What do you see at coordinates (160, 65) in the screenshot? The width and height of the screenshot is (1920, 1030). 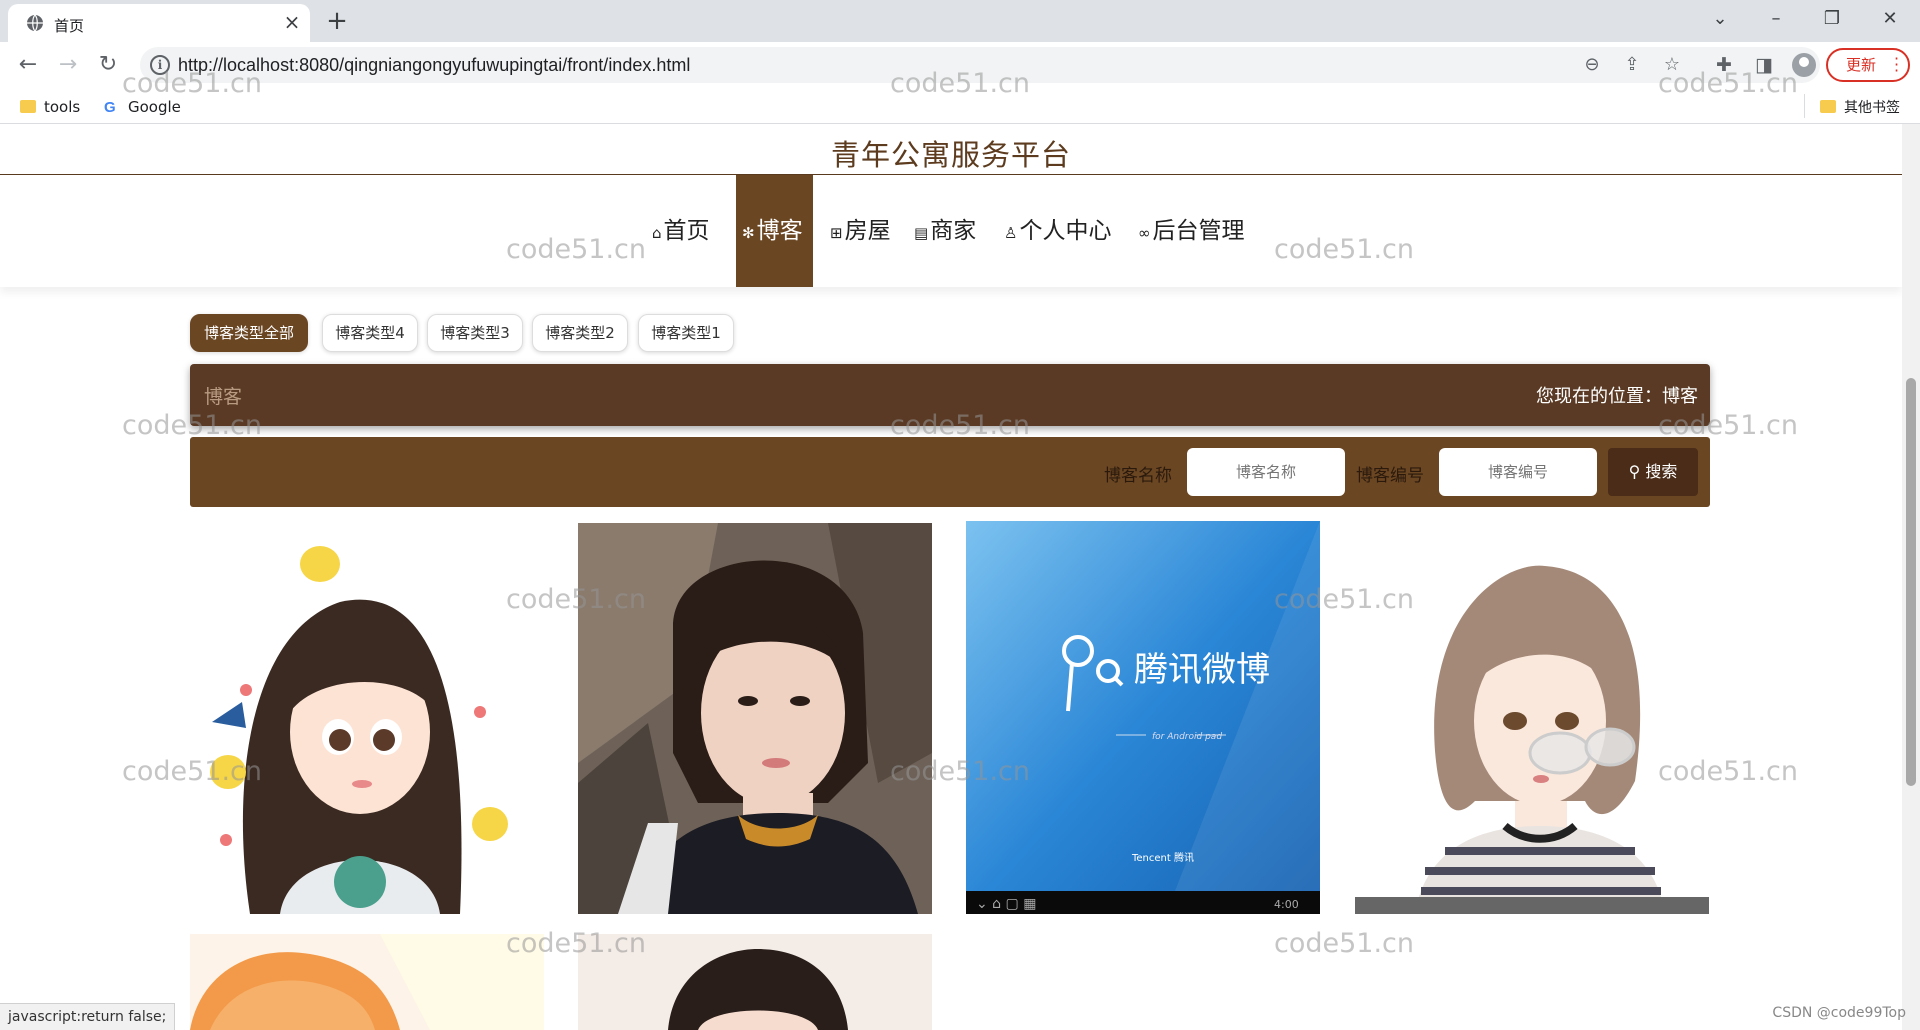 I see `site-info-icon: i` at bounding box center [160, 65].